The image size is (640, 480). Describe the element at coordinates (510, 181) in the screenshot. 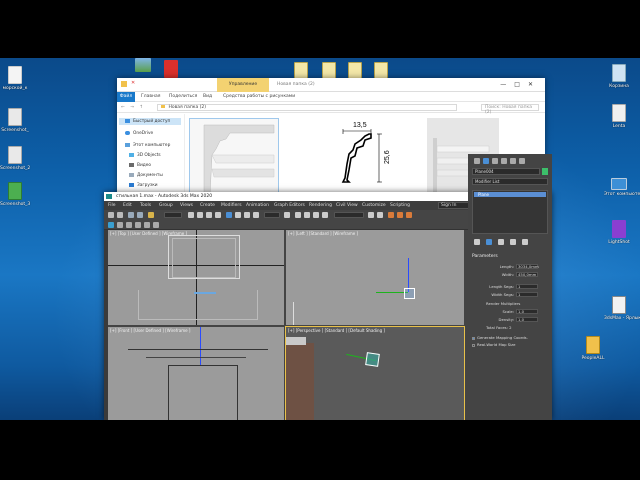

I see `modifier-list-dropdown: Modifier List` at that location.